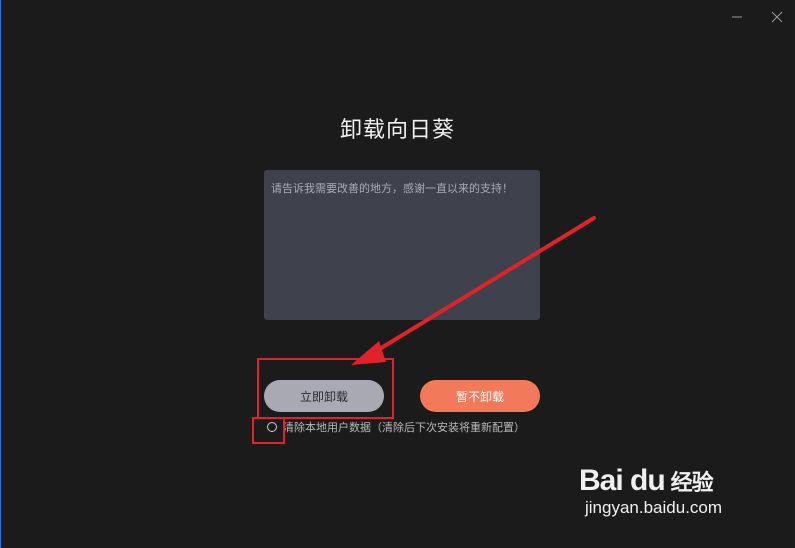 Image resolution: width=795 pixels, height=548 pixels. What do you see at coordinates (692, 482) in the screenshot?
I see `watermark-product: 经验` at bounding box center [692, 482].